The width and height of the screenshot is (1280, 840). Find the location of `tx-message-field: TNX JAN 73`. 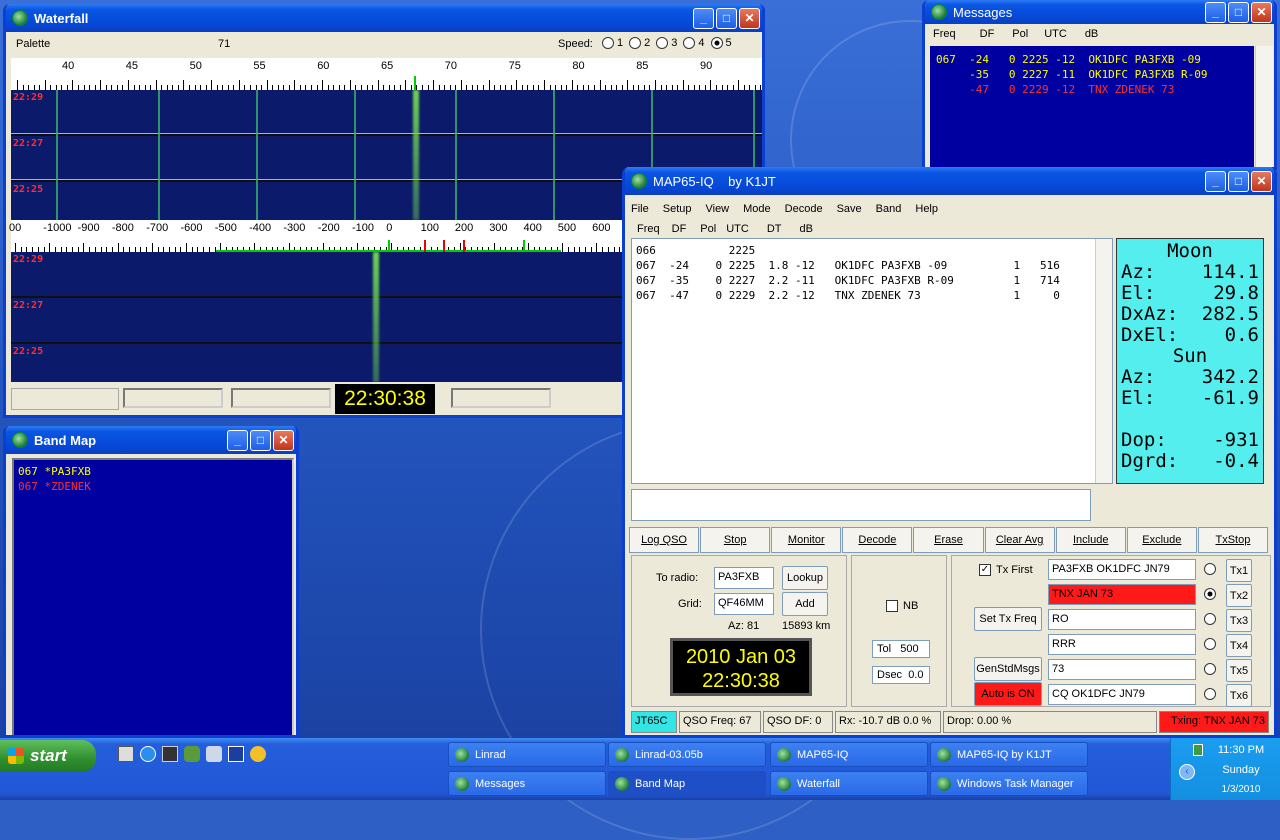

tx-message-field: TNX JAN 73 is located at coordinates (1122, 594).